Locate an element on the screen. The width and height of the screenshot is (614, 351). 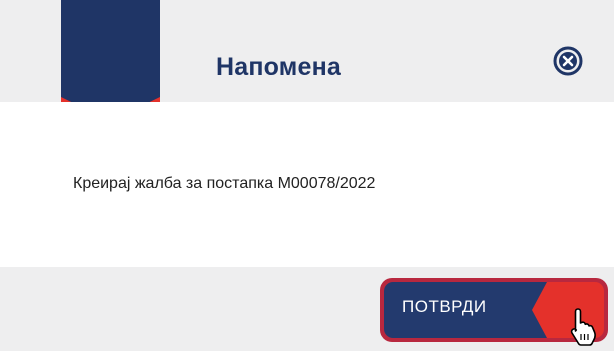
dialog-title: Напомена is located at coordinates (279, 67).